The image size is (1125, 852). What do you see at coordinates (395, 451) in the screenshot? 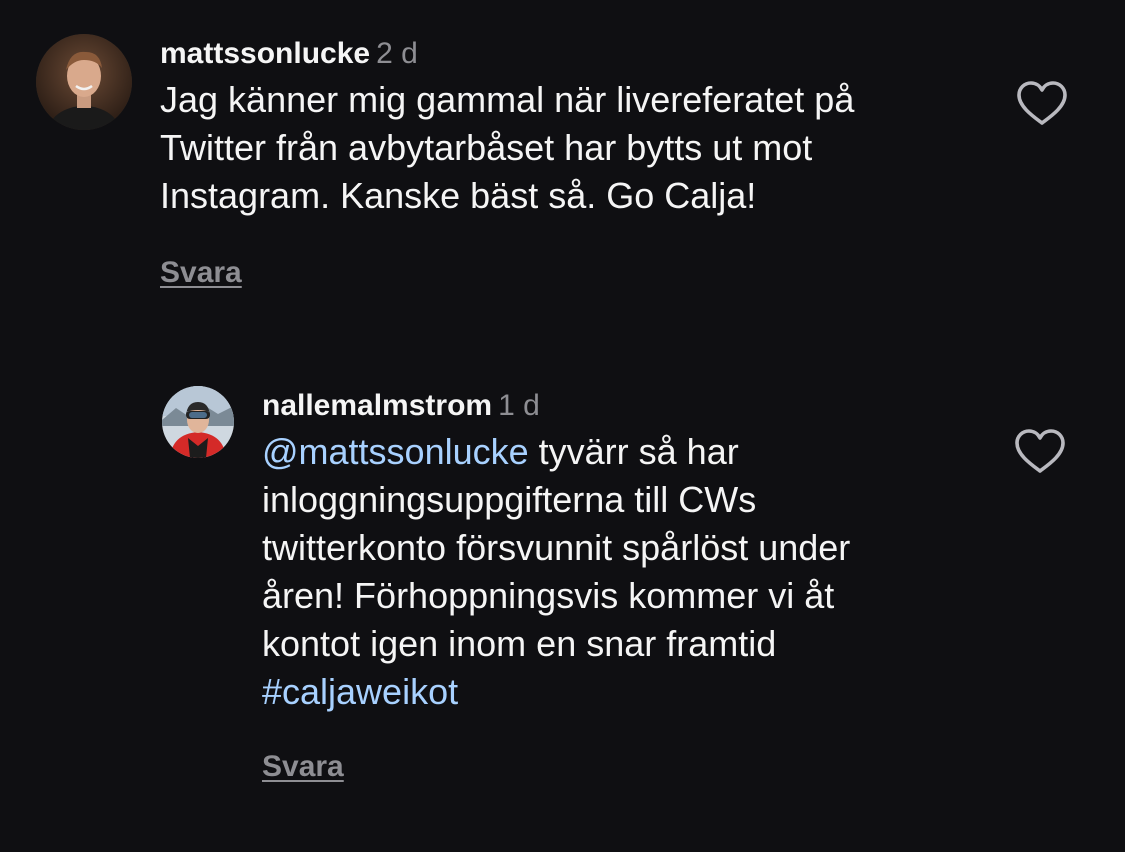
I see `mention-link: @mattssonlucke` at bounding box center [395, 451].